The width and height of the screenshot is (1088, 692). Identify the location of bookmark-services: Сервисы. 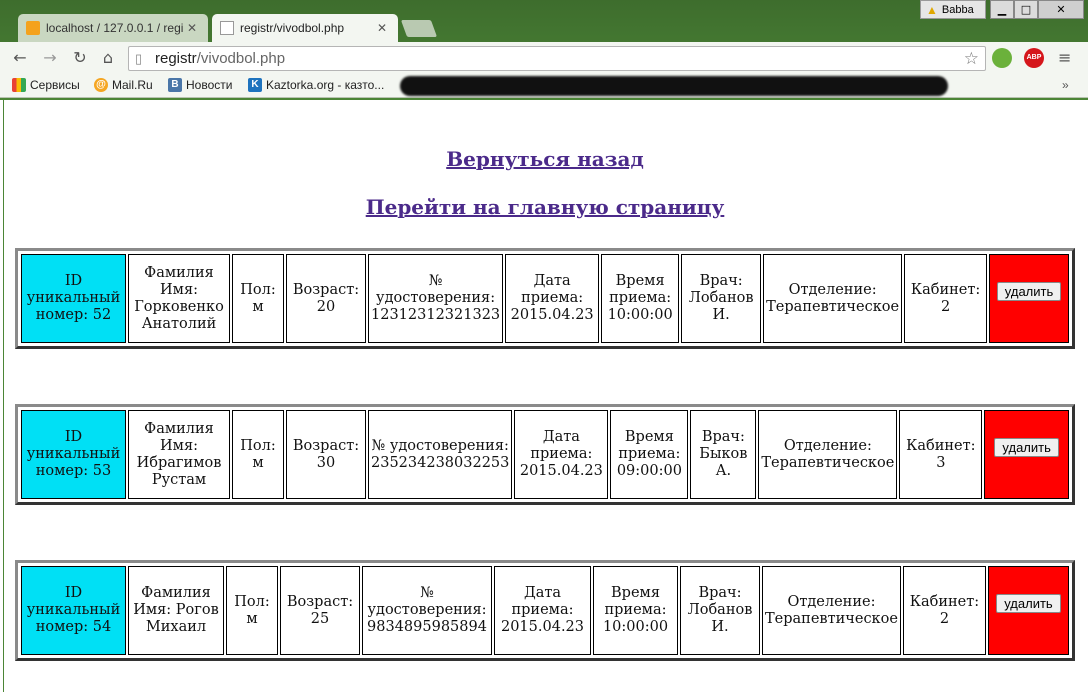
(46, 85).